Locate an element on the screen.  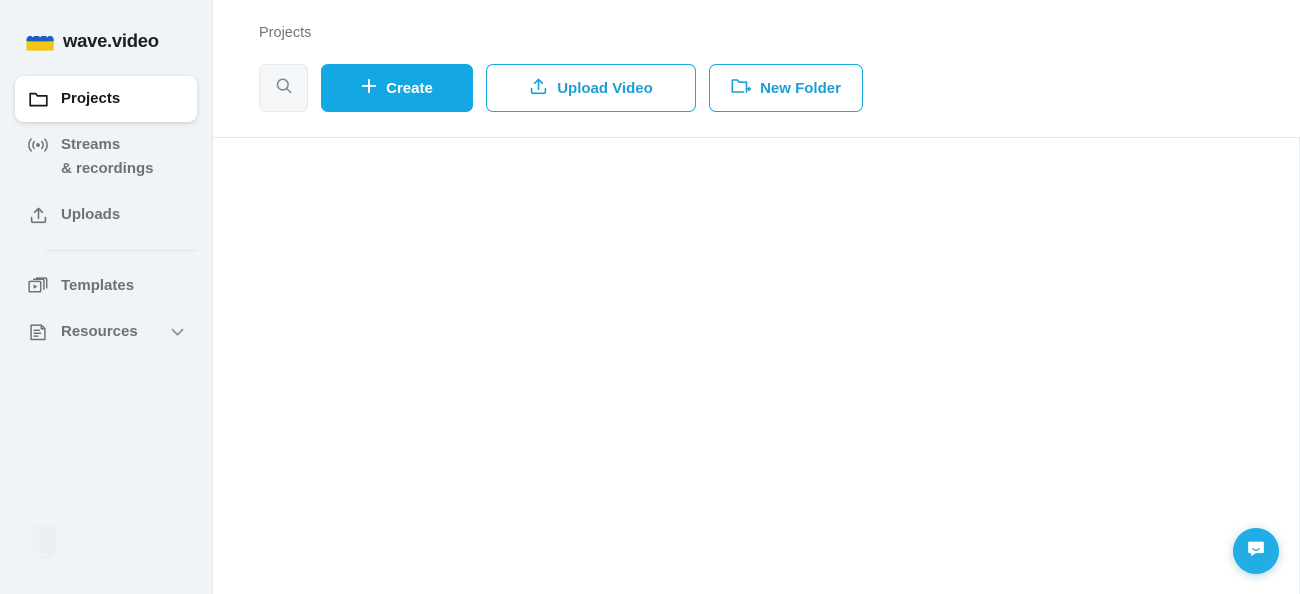
sidebar-placeholder-icon is located at coordinates (45, 542).